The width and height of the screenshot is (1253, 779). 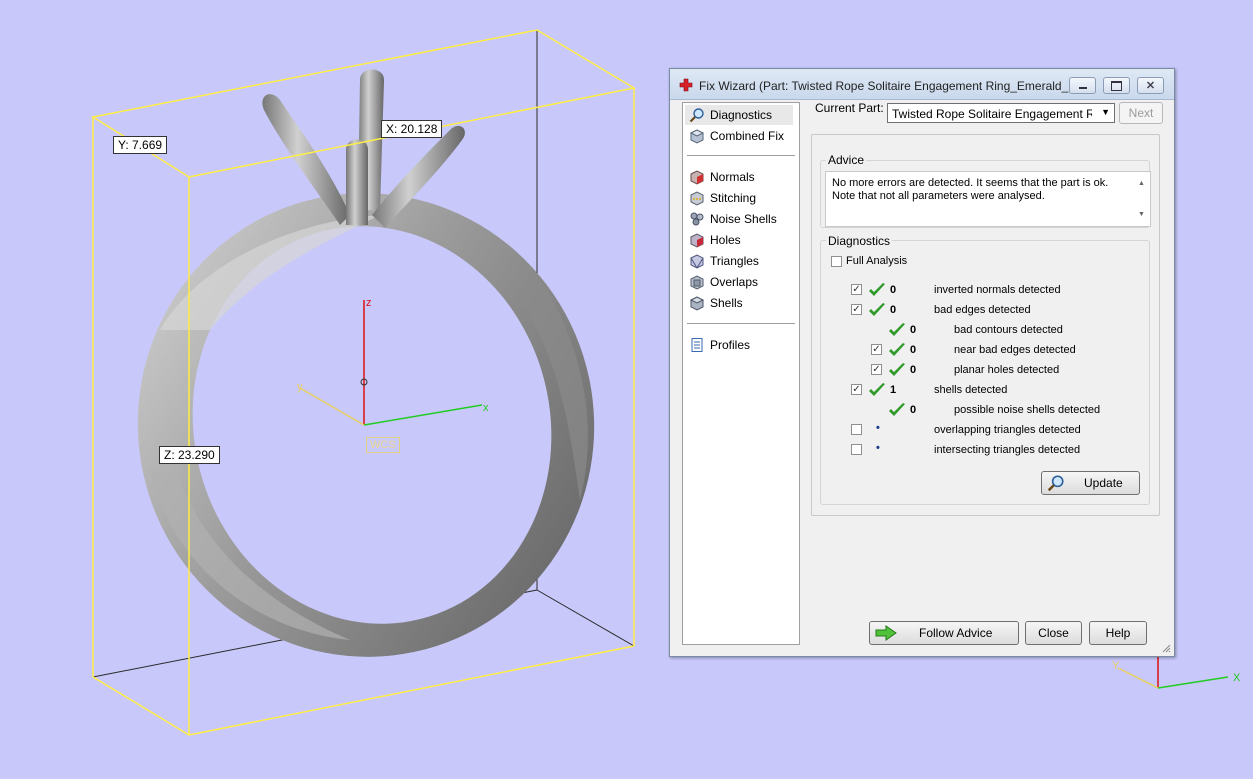 What do you see at coordinates (910, 451) in the screenshot?
I see `diagnostic-row: • intersecting triangles detected` at bounding box center [910, 451].